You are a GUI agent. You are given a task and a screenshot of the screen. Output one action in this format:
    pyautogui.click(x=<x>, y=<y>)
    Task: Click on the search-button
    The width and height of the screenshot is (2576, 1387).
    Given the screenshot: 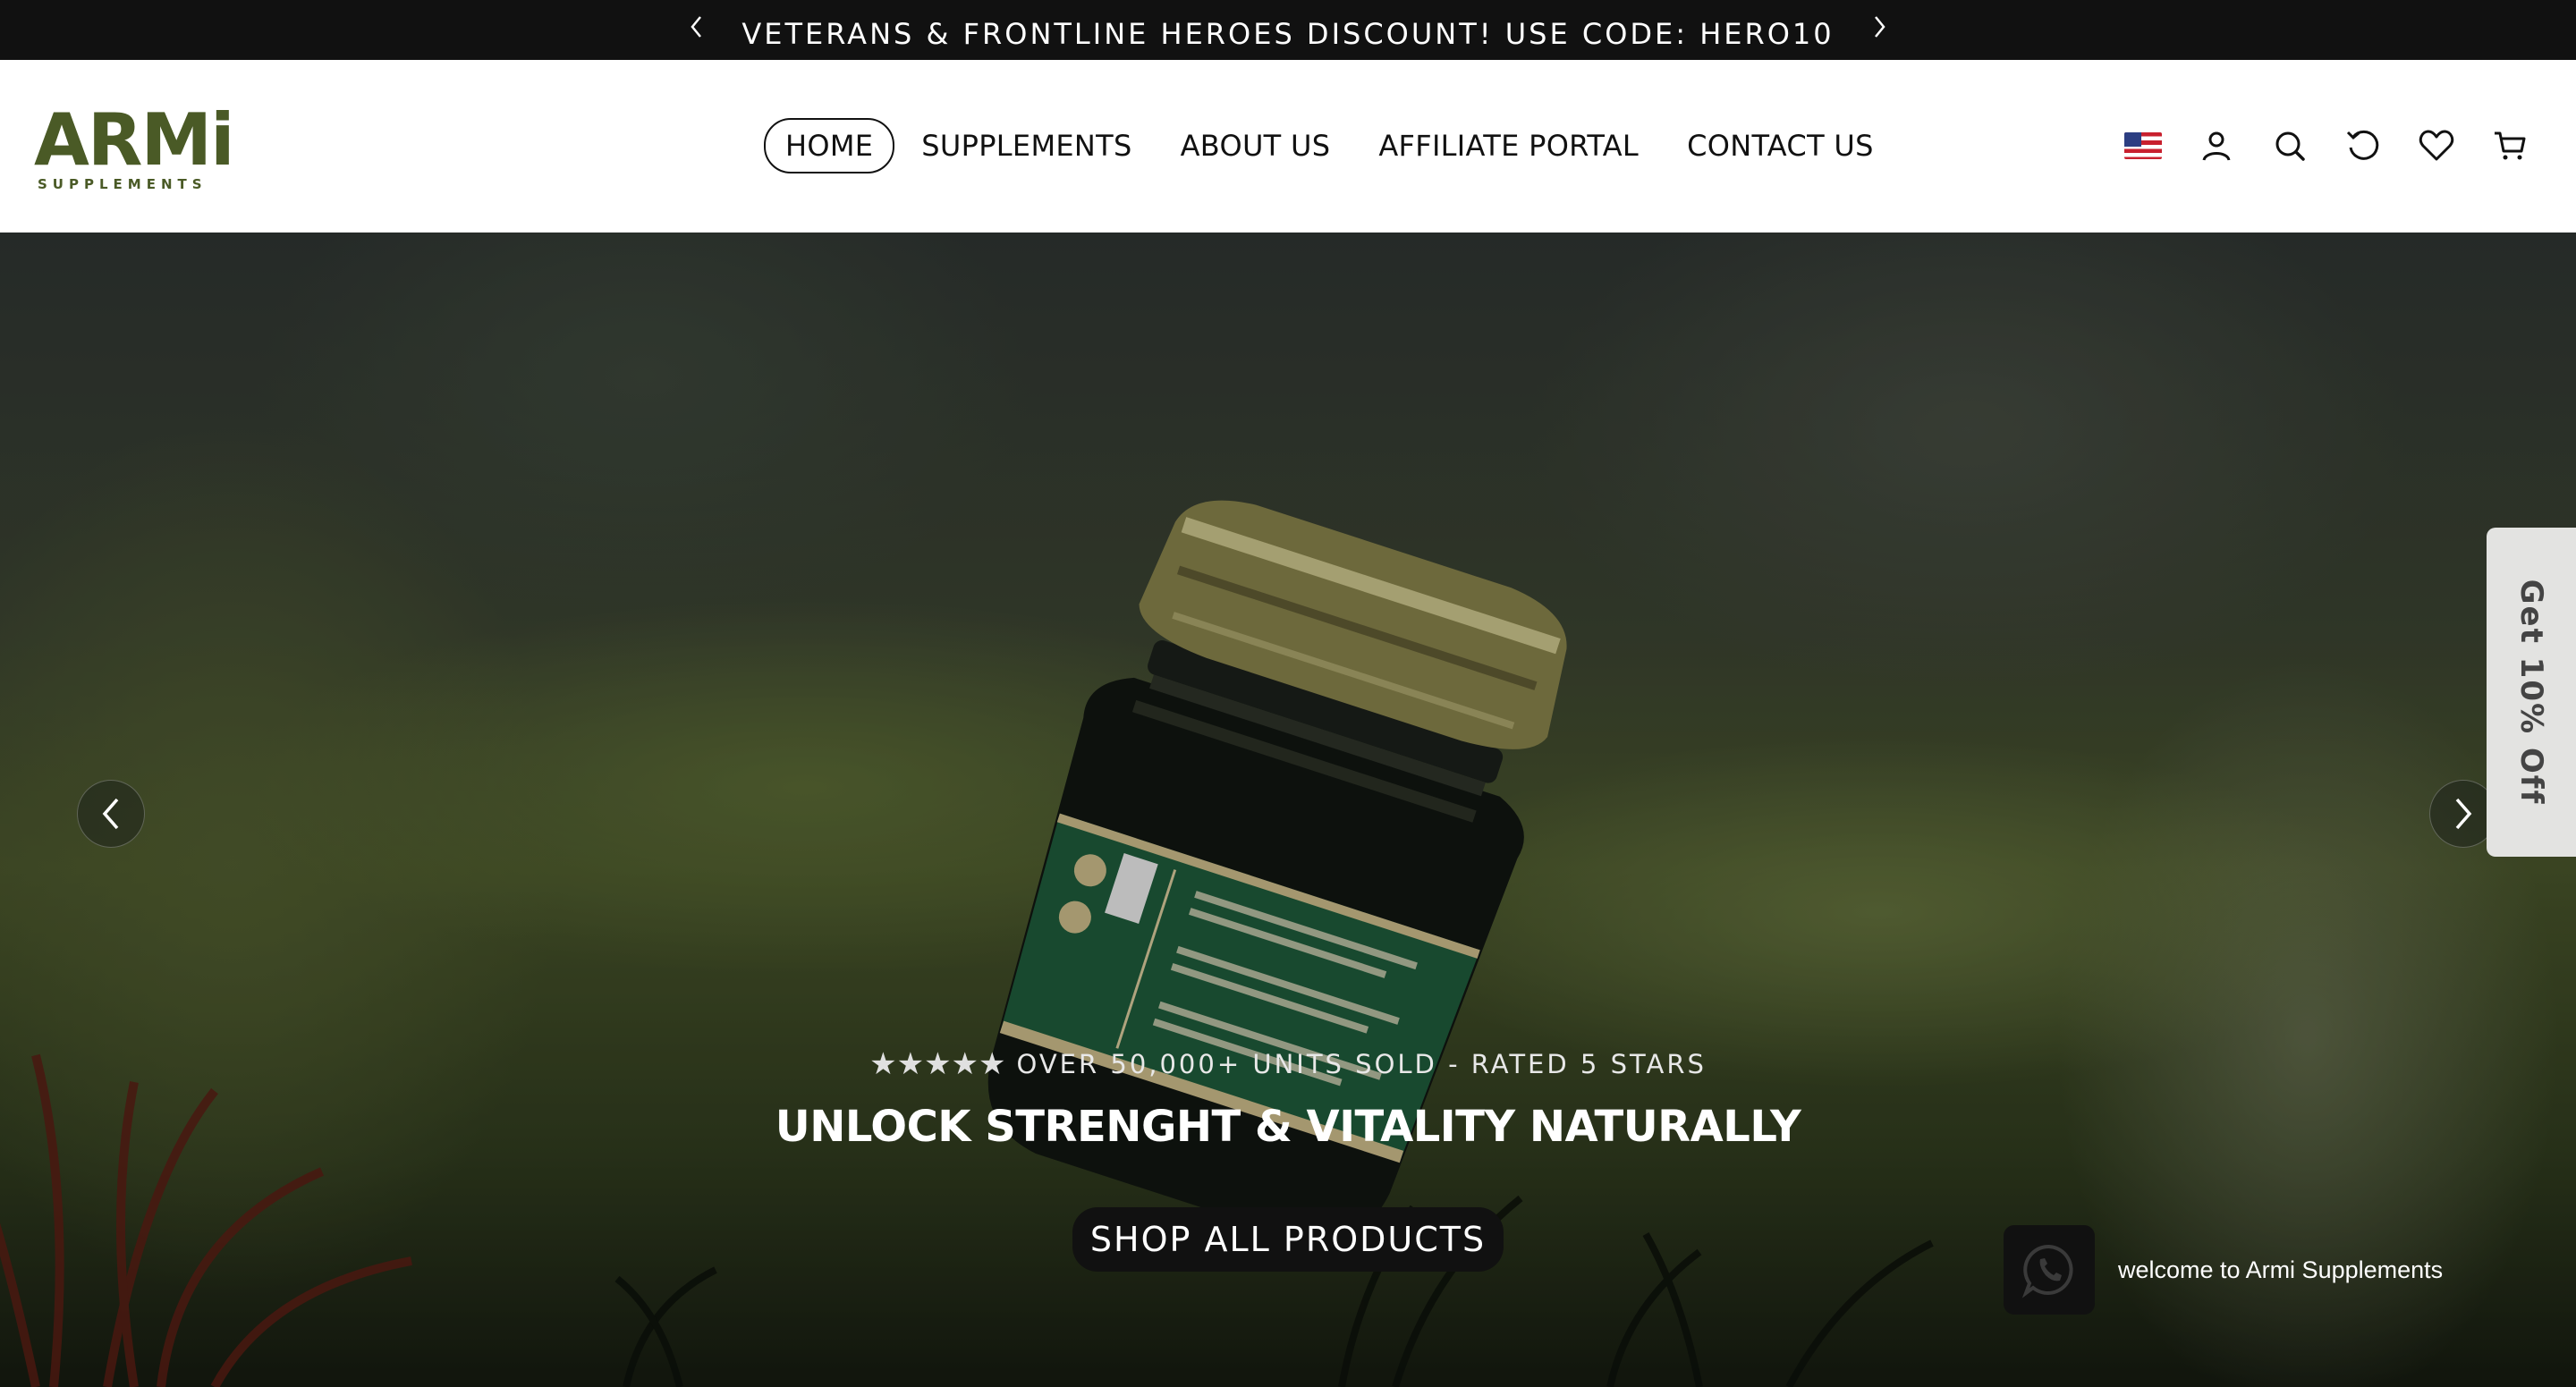 What is the action you would take?
    pyautogui.click(x=2290, y=146)
    